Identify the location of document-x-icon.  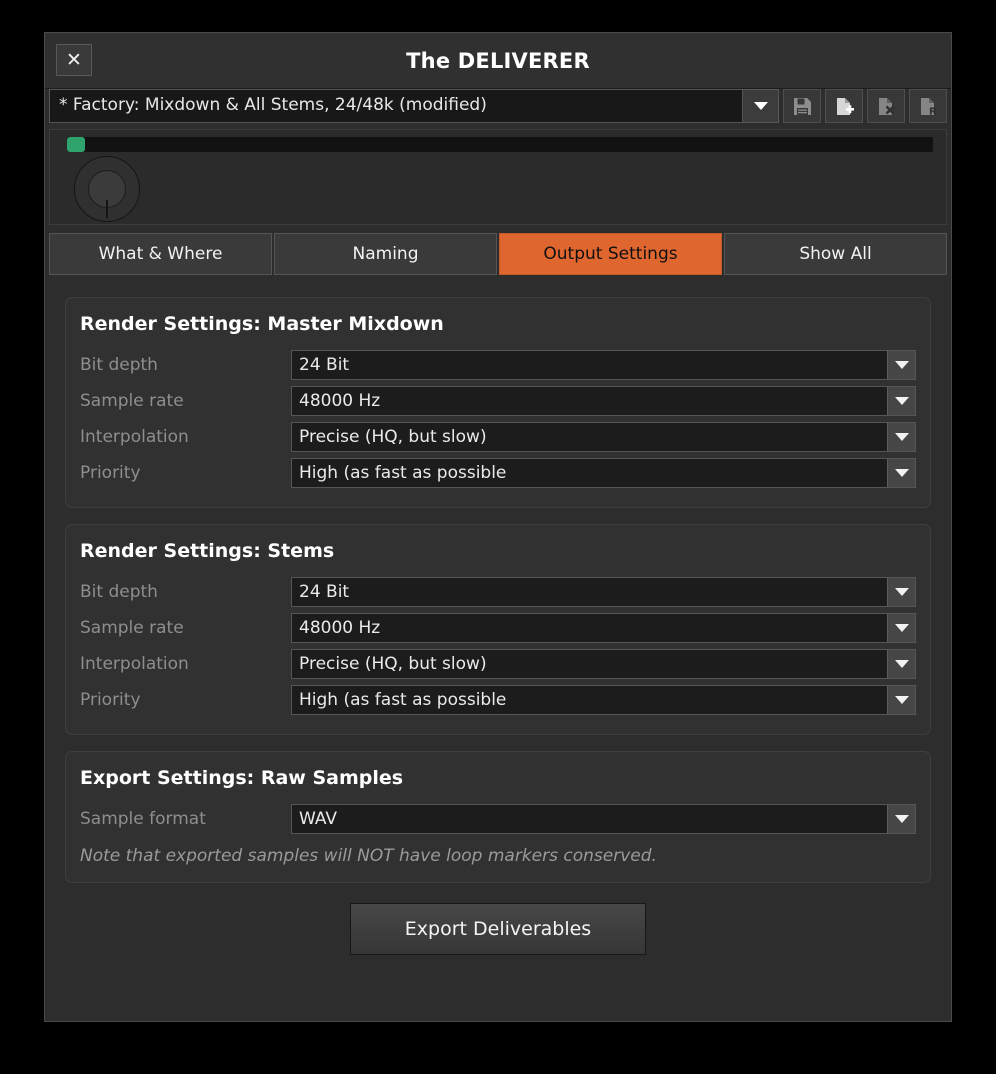
(886, 106).